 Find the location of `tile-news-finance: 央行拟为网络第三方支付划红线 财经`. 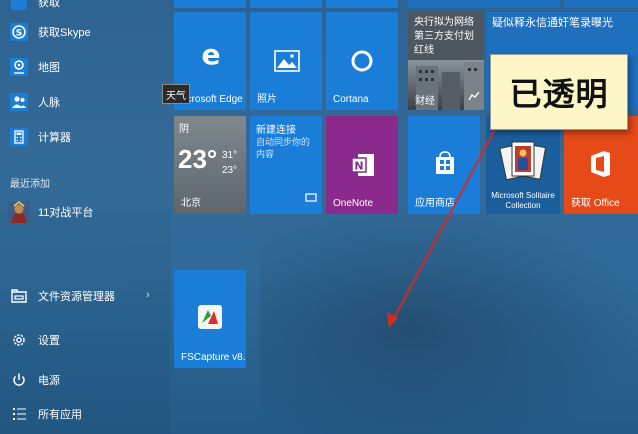

tile-news-finance: 央行拟为网络第三方支付划红线 财经 is located at coordinates (446, 61).